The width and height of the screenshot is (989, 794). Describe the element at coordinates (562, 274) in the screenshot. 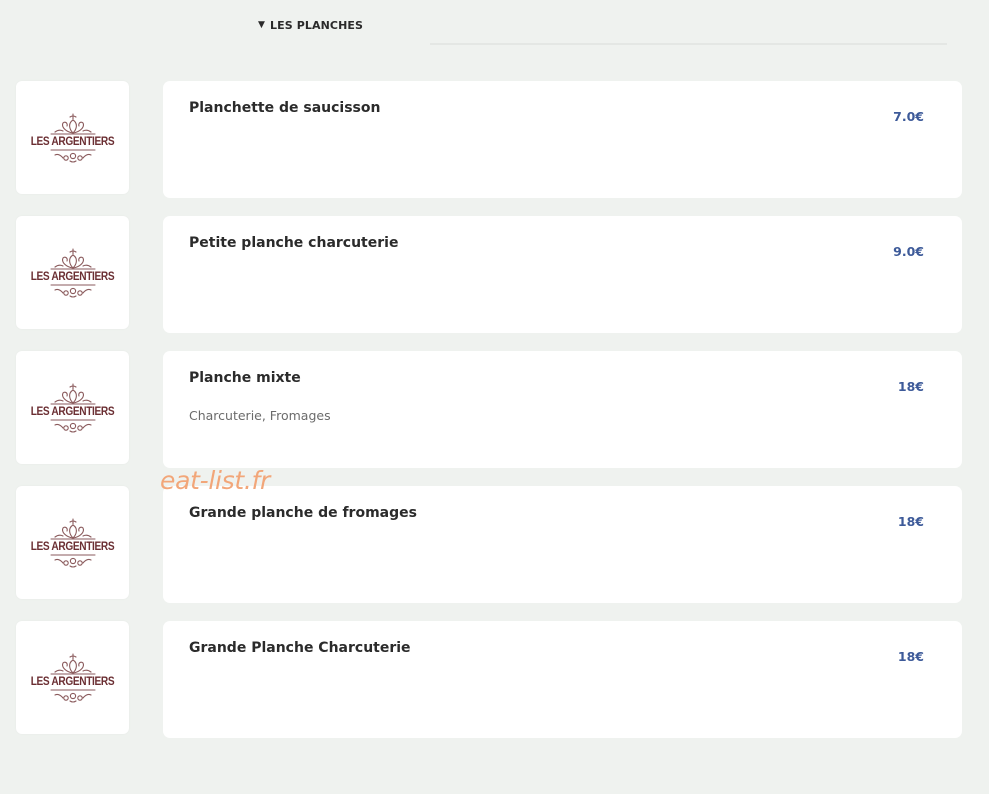

I see `menu-item-card: Petite planche charcuterie 9.0€` at that location.